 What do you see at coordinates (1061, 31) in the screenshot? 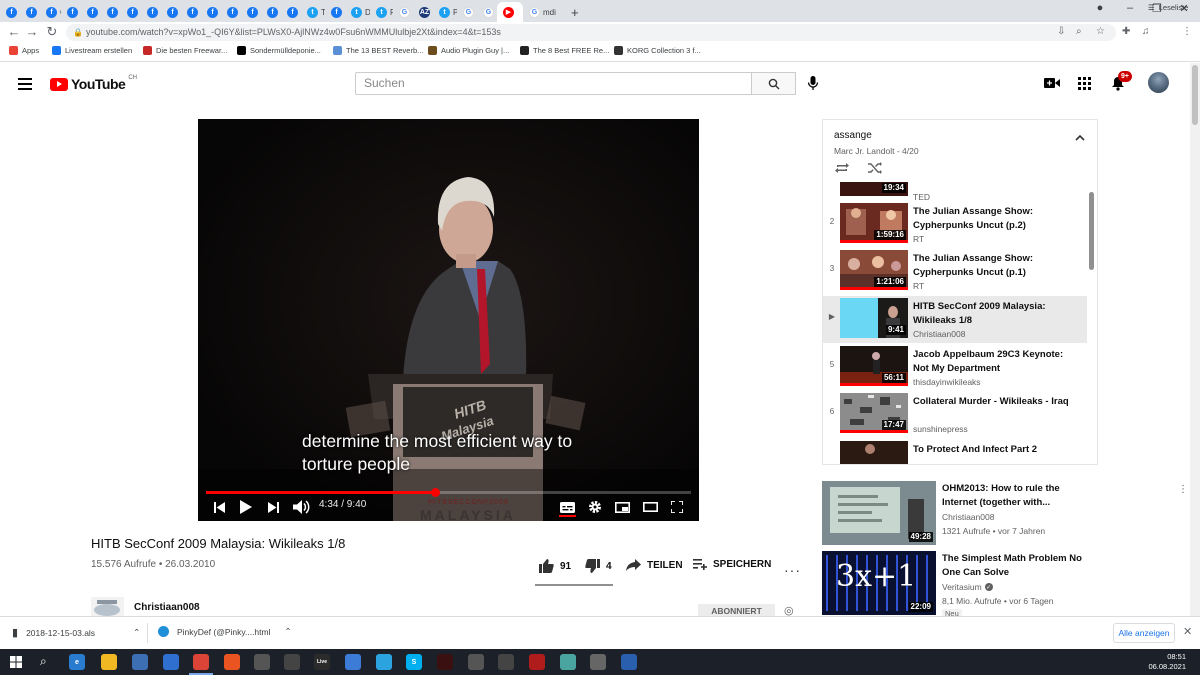
I see `install-icon: ⇩` at bounding box center [1061, 31].